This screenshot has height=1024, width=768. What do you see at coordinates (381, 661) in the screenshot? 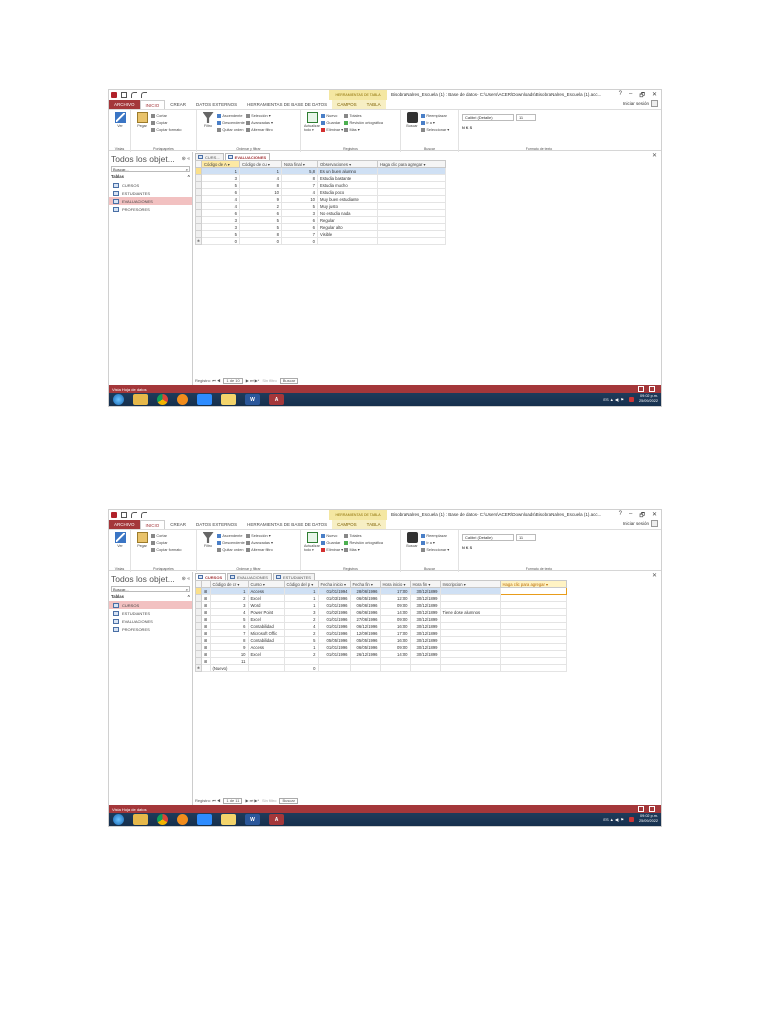
I see `table-row: ⊞ 11` at bounding box center [381, 661].